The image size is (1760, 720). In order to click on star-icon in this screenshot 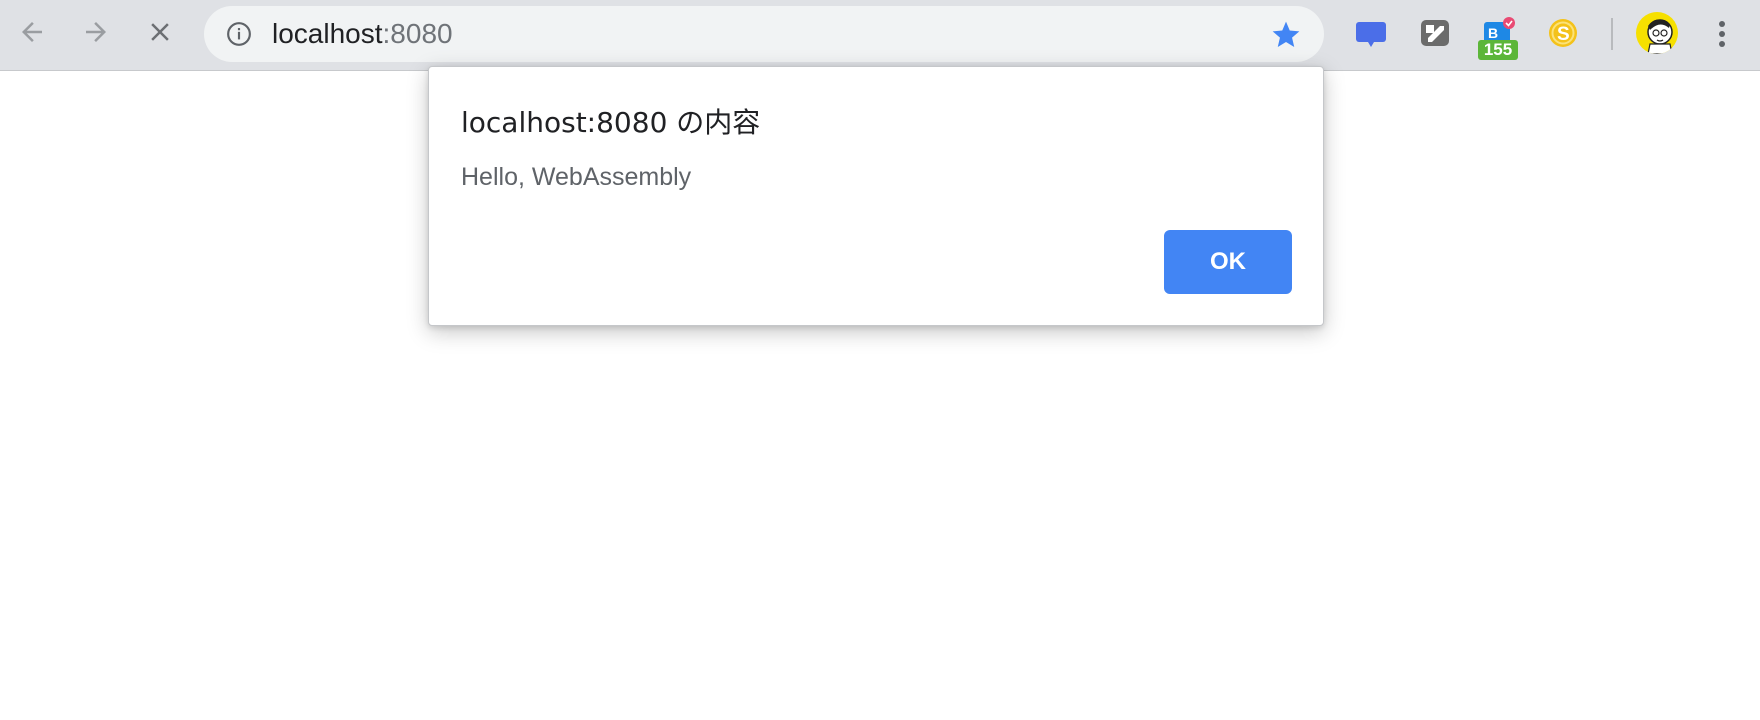, I will do `click(1286, 35)`.